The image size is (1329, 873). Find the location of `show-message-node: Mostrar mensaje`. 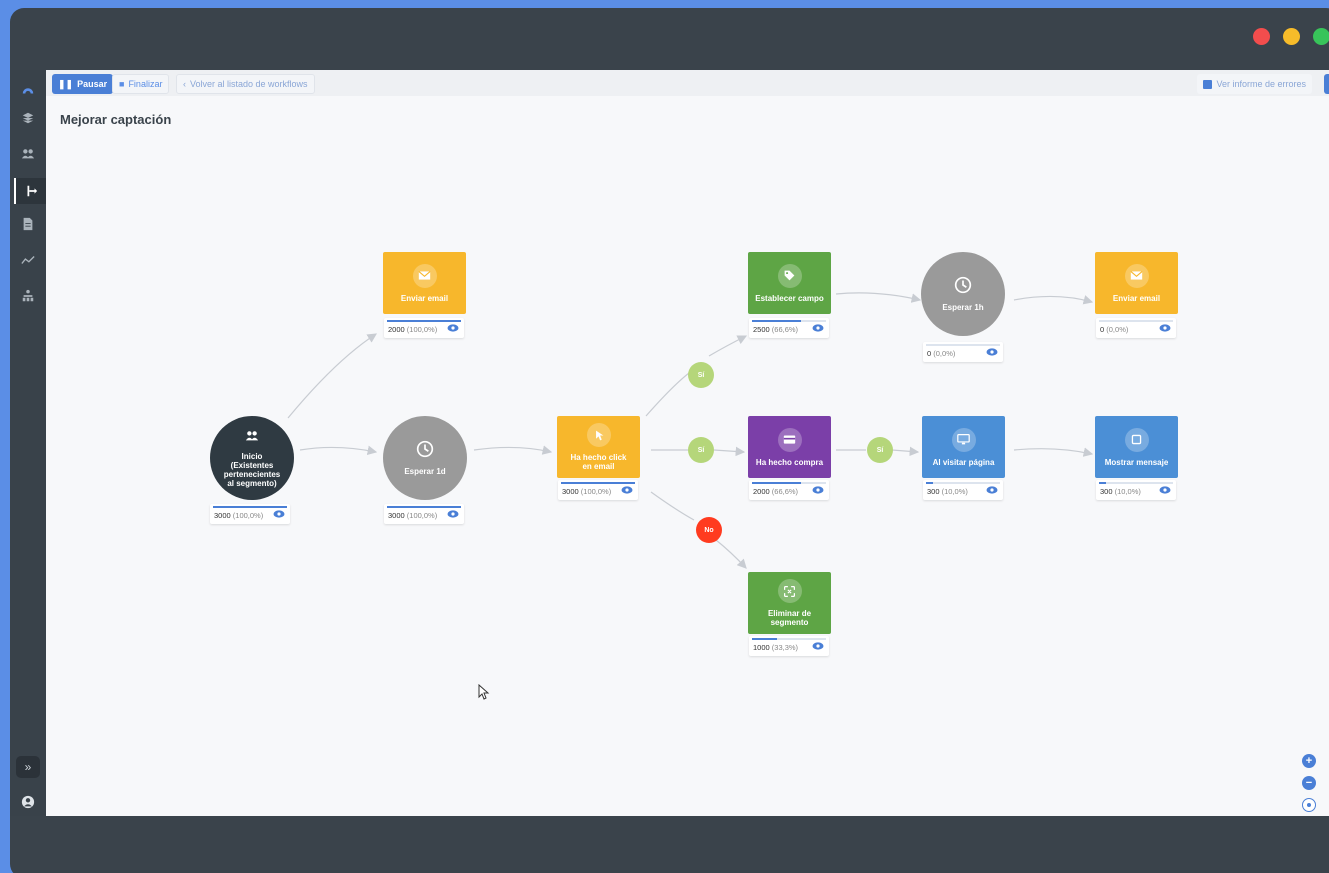

show-message-node: Mostrar mensaje is located at coordinates (1136, 447).